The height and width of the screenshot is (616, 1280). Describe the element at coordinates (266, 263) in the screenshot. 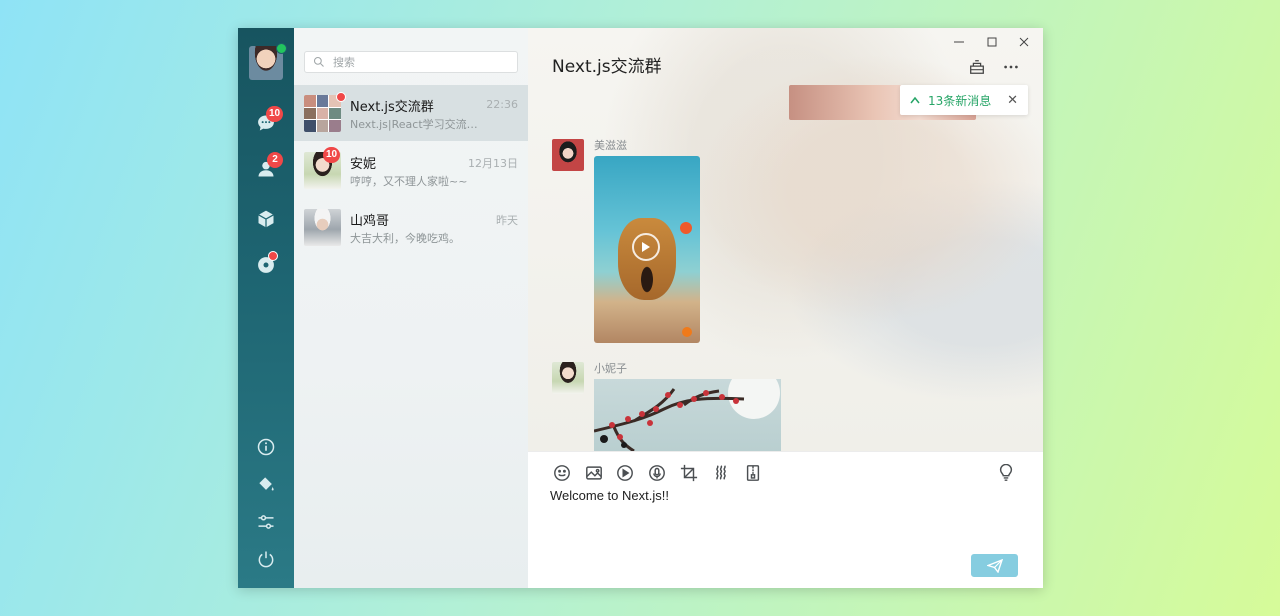

I see `nav-music` at that location.